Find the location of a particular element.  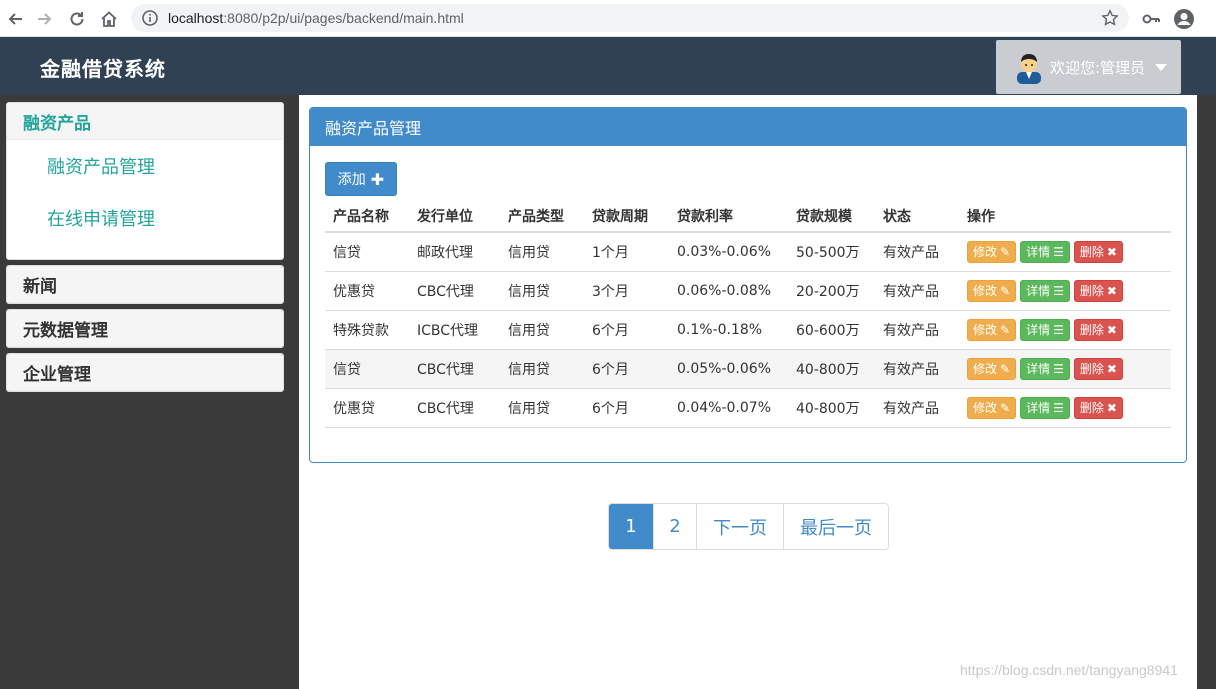

sidebar-group-metadata: 元数据管理 is located at coordinates (145, 328).